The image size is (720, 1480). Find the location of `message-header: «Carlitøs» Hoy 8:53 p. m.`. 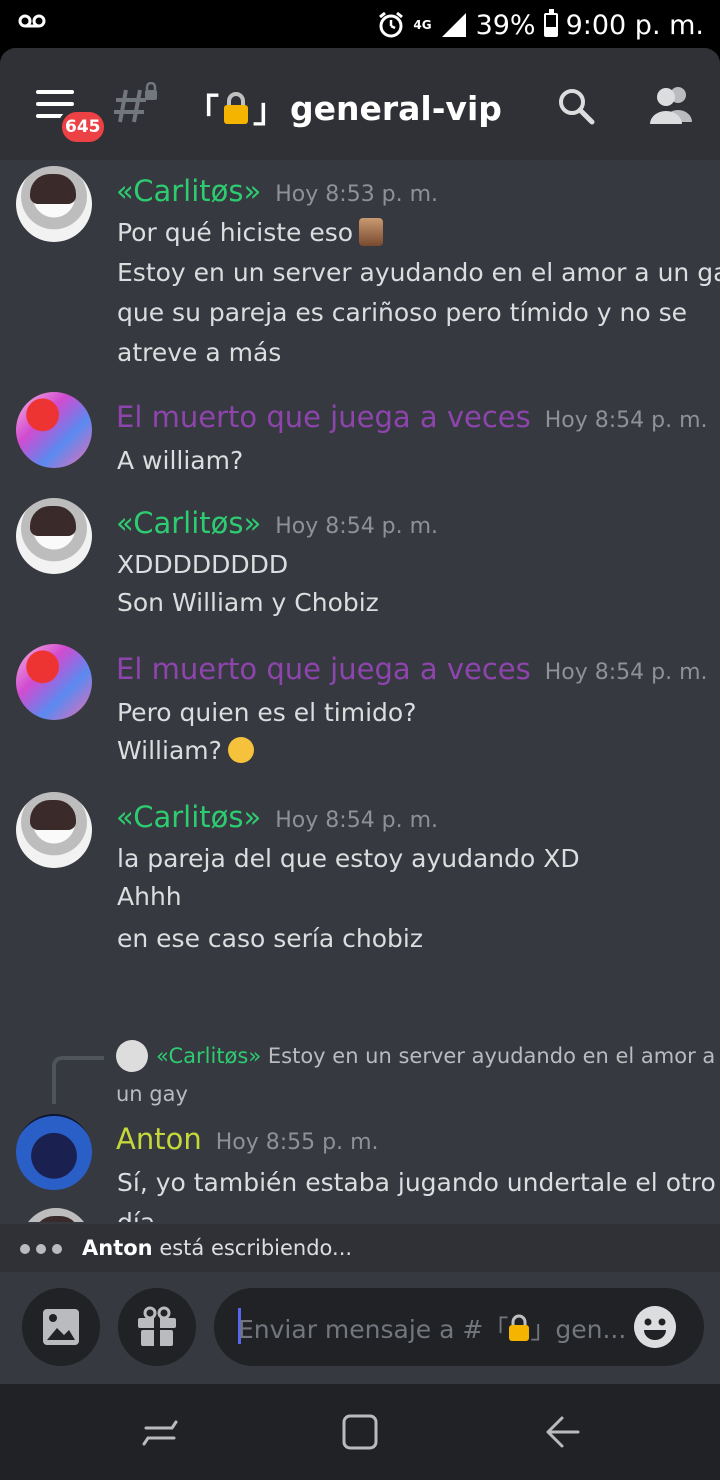

message-header: «Carlitøs» Hoy 8:53 p. m. is located at coordinates (277, 191).